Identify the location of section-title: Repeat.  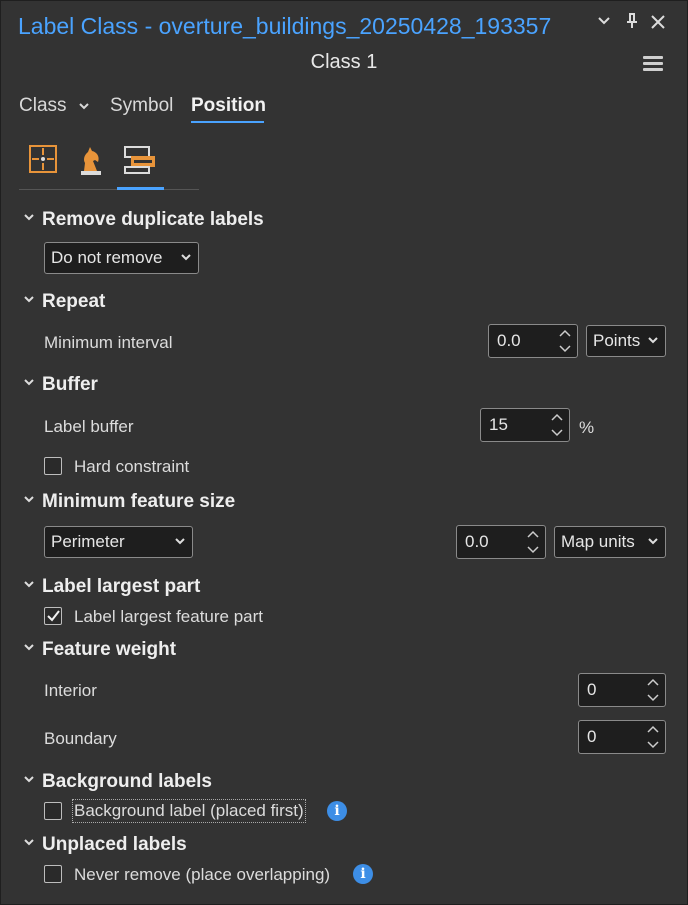
(74, 301).